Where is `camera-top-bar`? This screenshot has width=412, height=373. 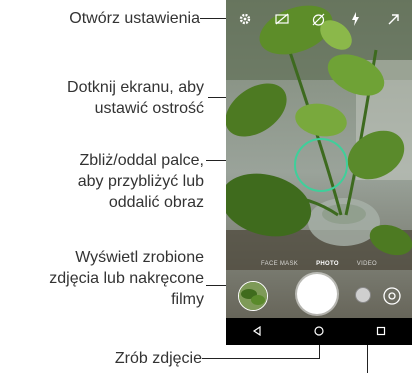
camera-top-bar is located at coordinates (319, 19).